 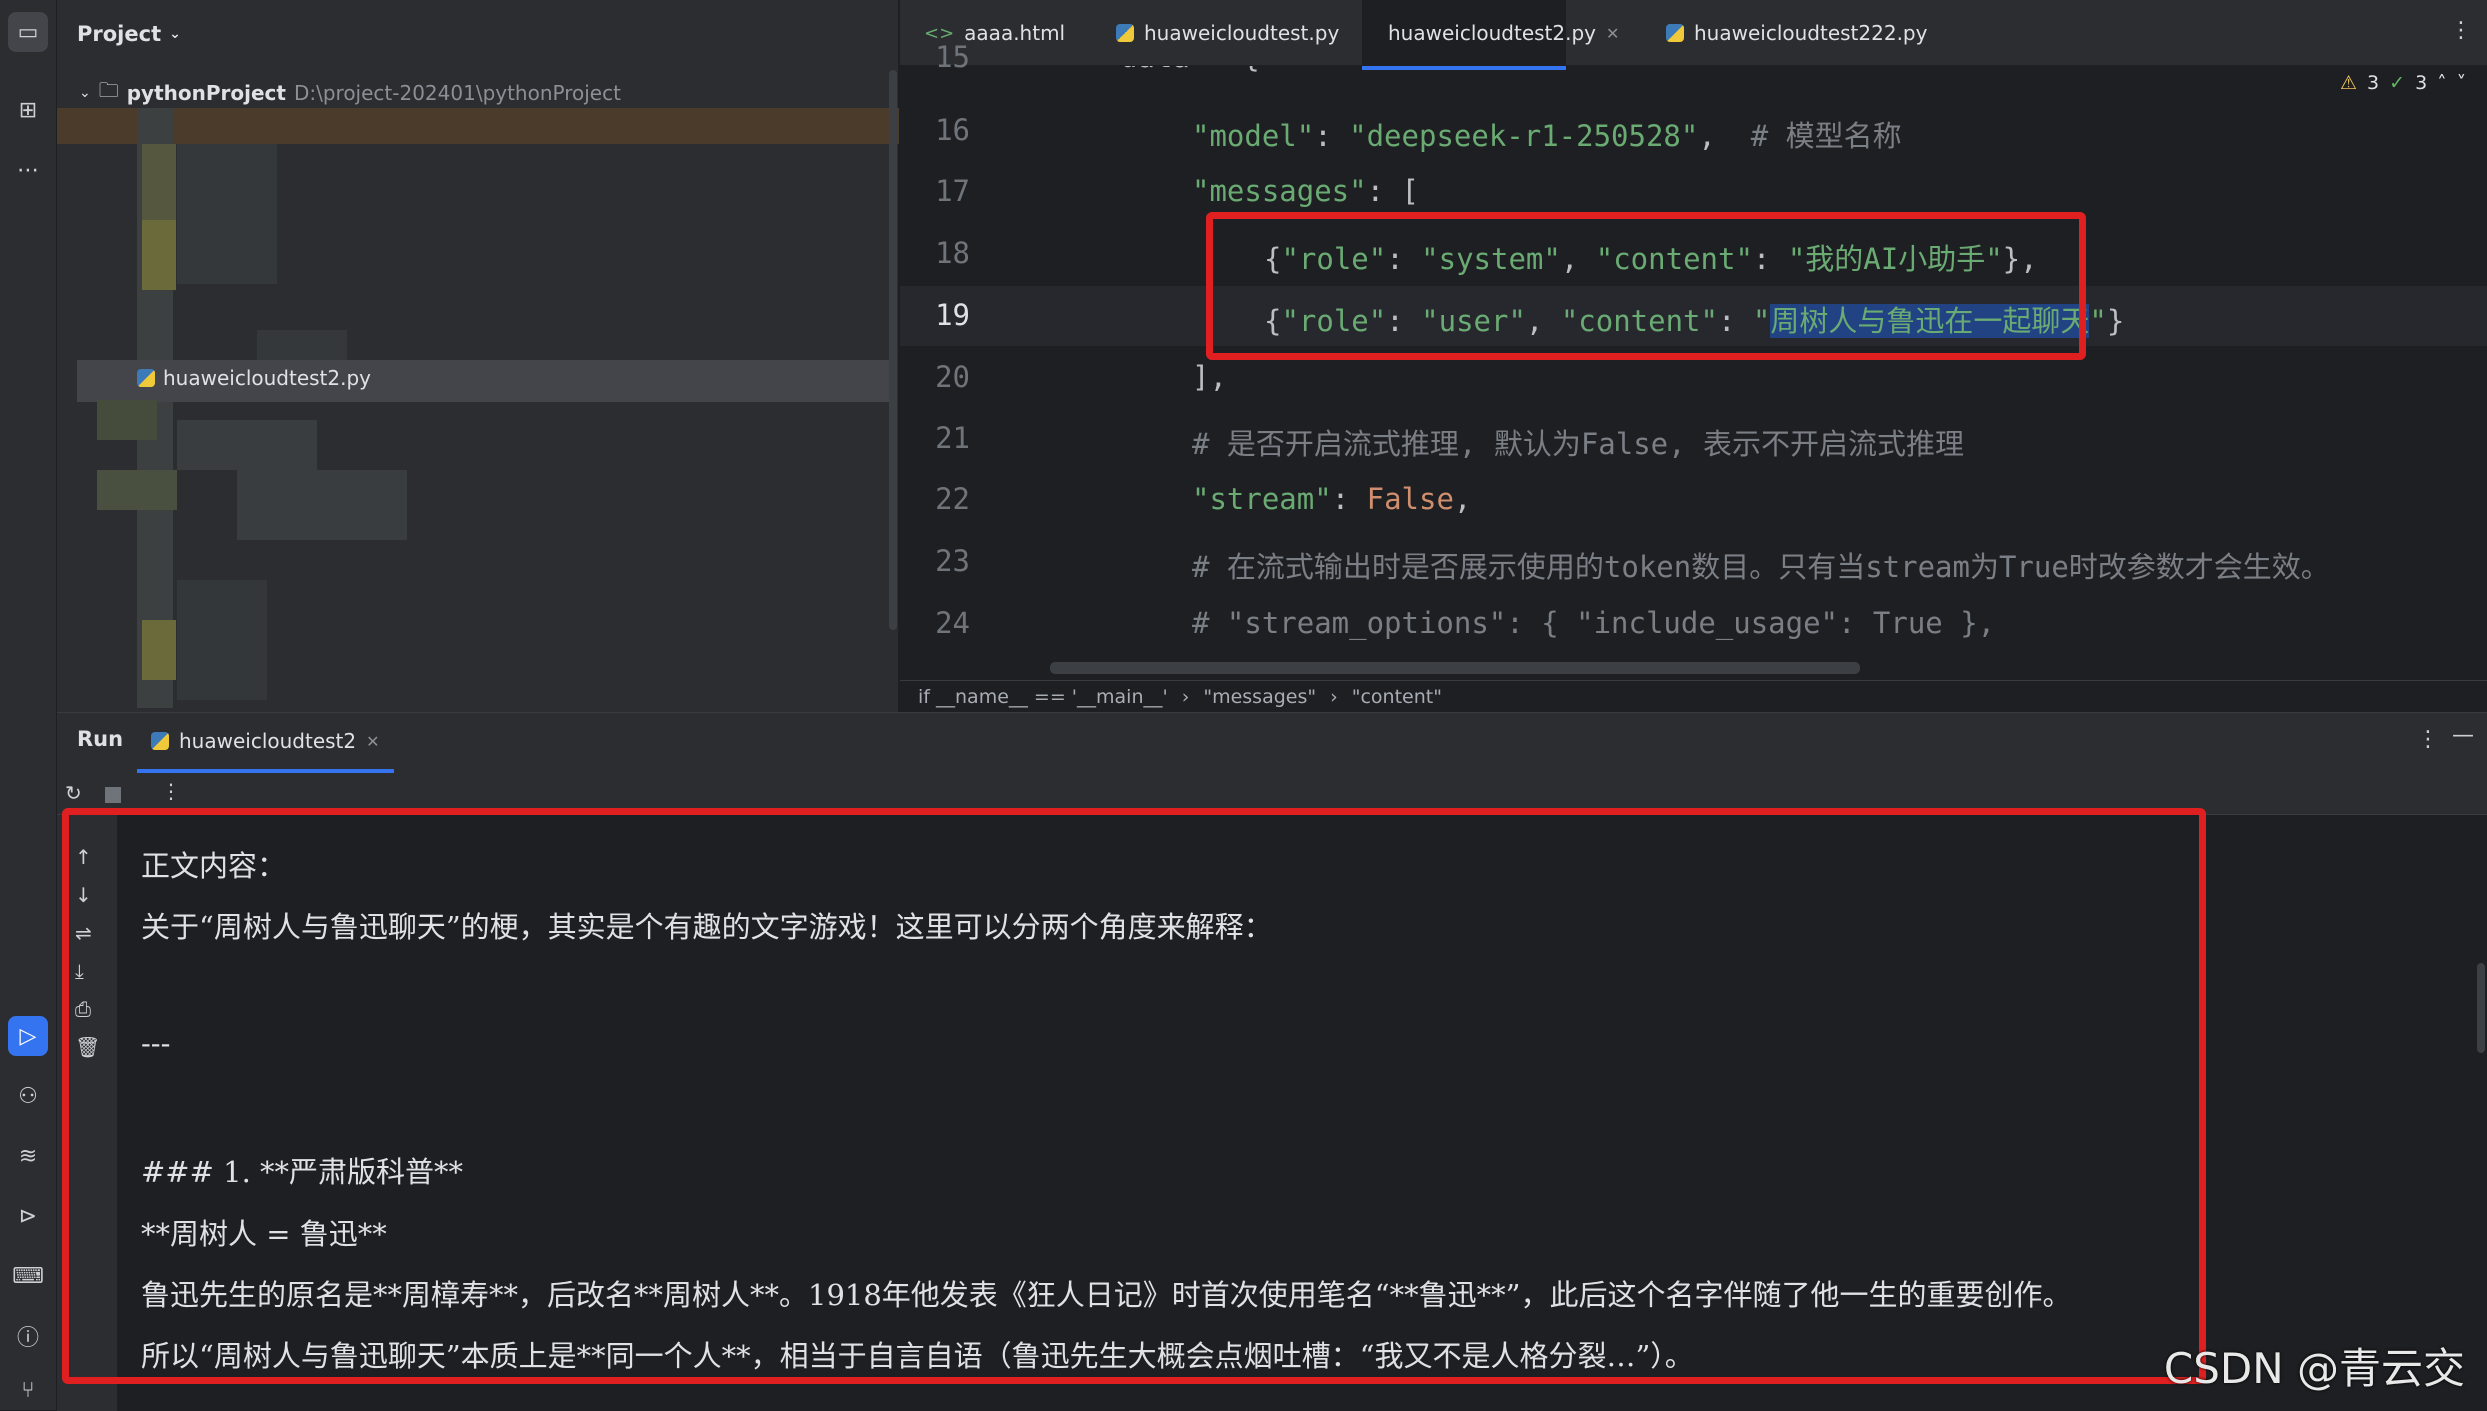 I want to click on tab-label: huaweicloudtest222.py, so click(x=1811, y=33).